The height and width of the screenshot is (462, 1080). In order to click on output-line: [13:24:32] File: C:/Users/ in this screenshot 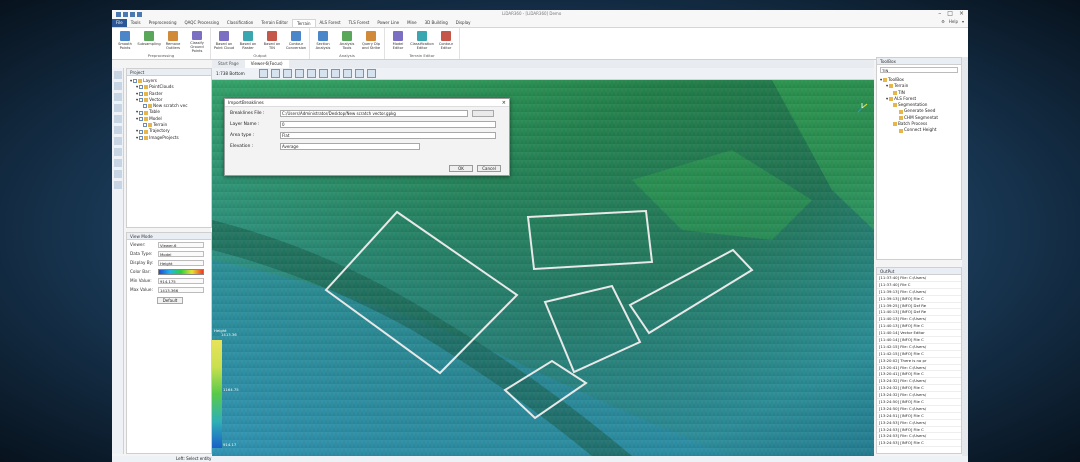, I will do `click(919, 396)`.